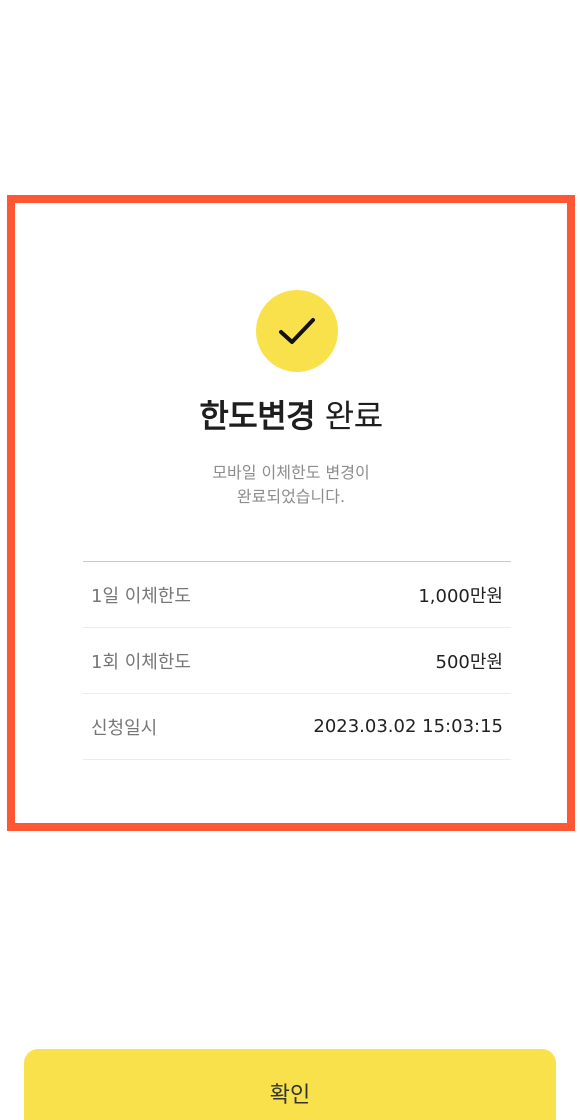 Image resolution: width=580 pixels, height=1120 pixels. Describe the element at coordinates (460, 596) in the screenshot. I see `detail-value: 1,000만원` at that location.